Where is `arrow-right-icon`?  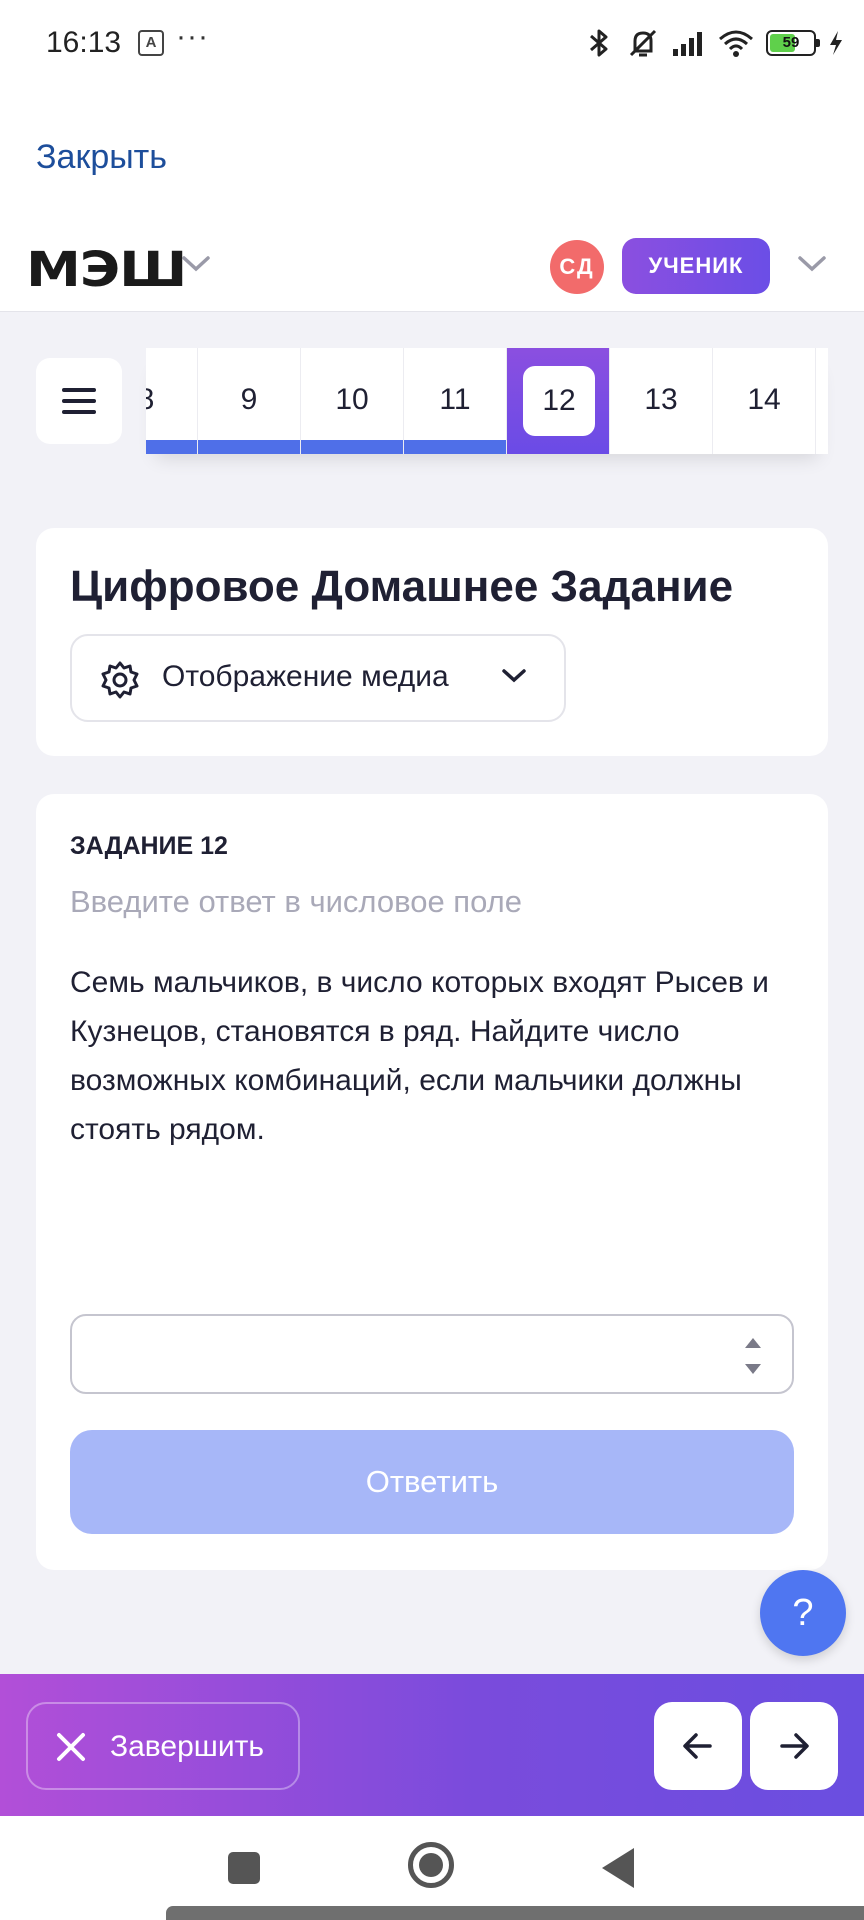
arrow-right-icon is located at coordinates (794, 1746).